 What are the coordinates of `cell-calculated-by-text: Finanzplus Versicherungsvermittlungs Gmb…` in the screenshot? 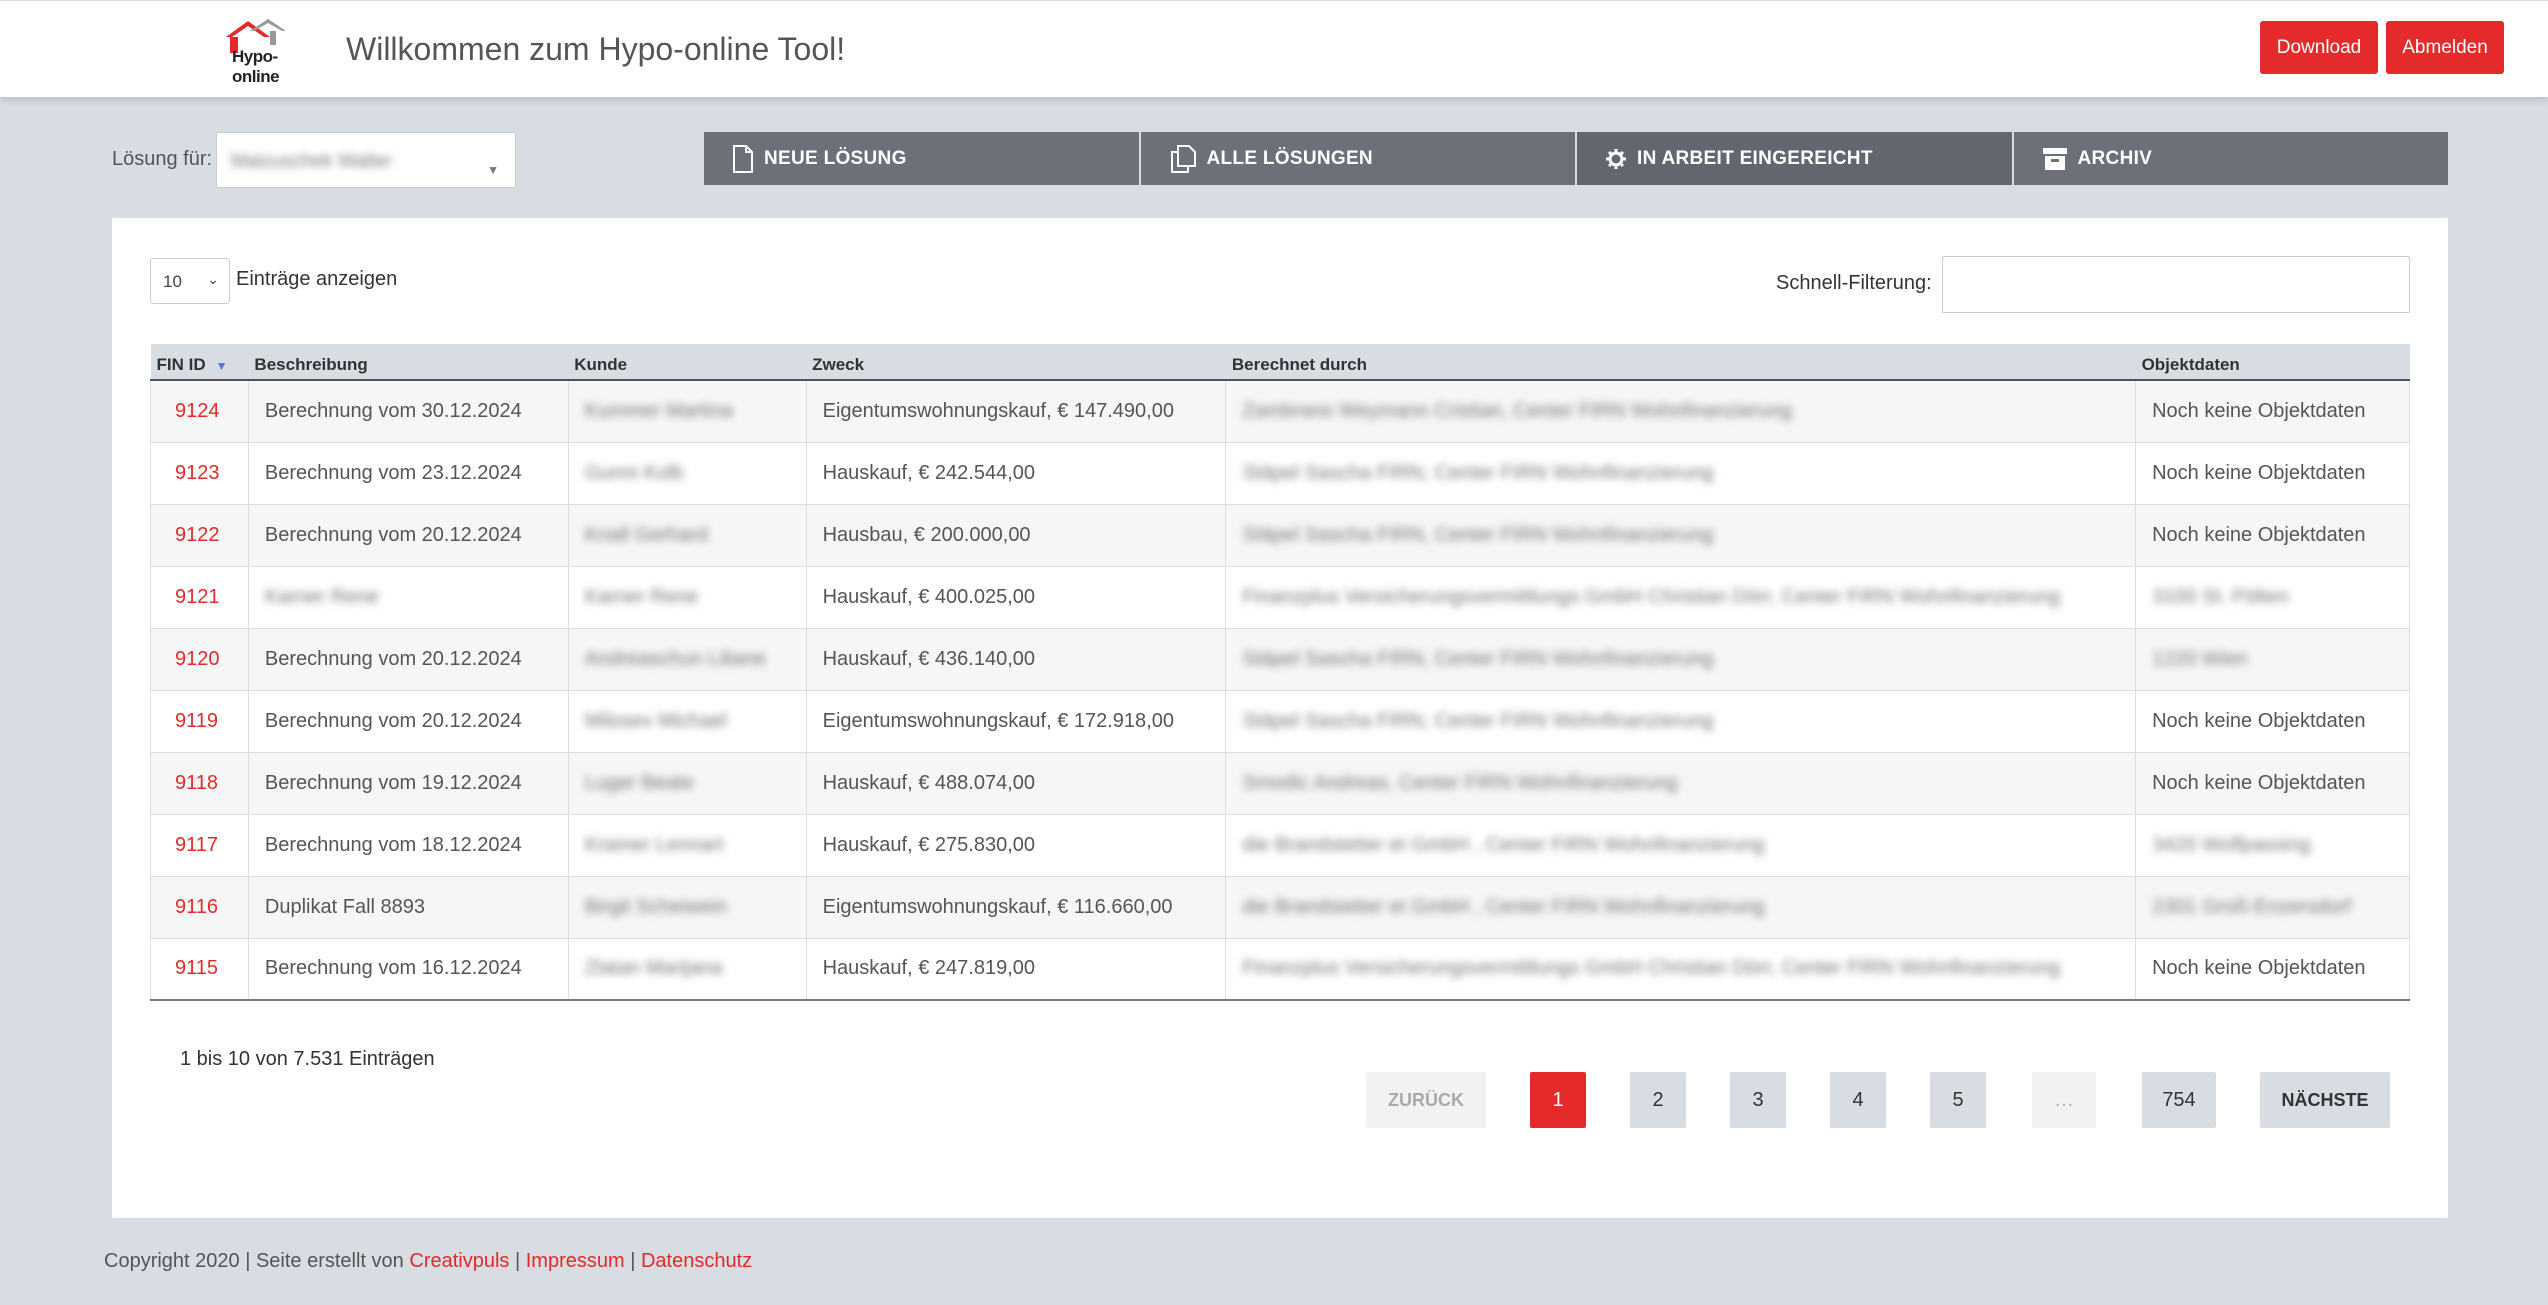 It's located at (1651, 968).